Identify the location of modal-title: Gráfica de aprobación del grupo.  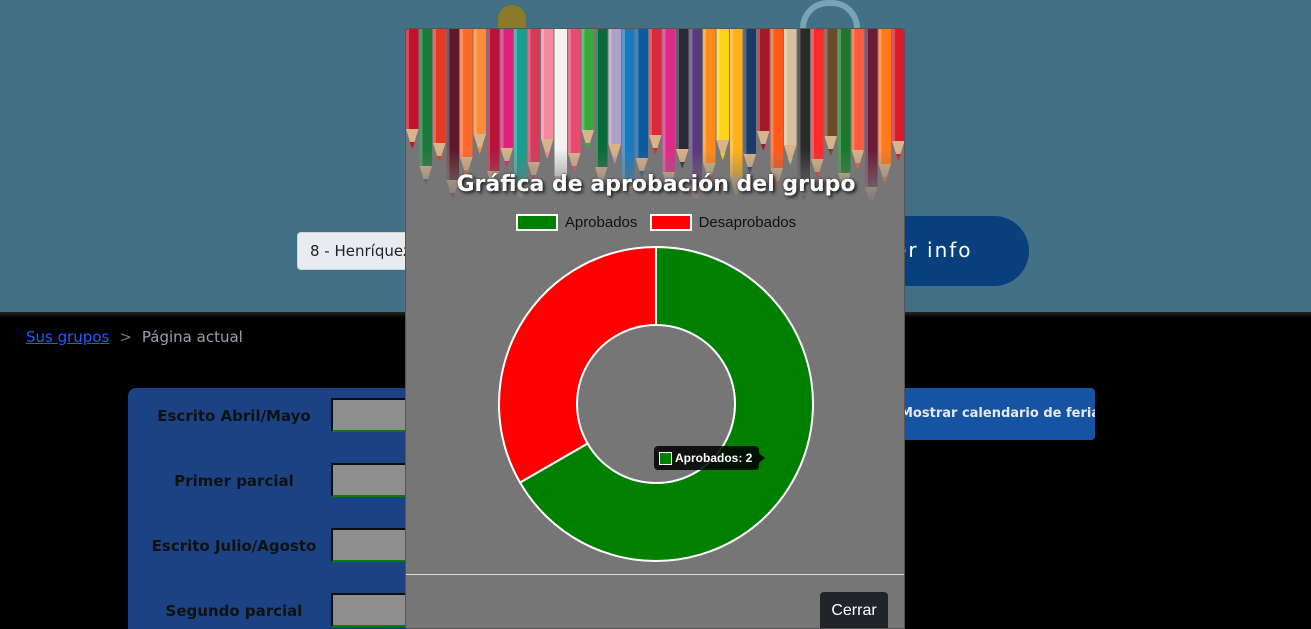
(656, 184).